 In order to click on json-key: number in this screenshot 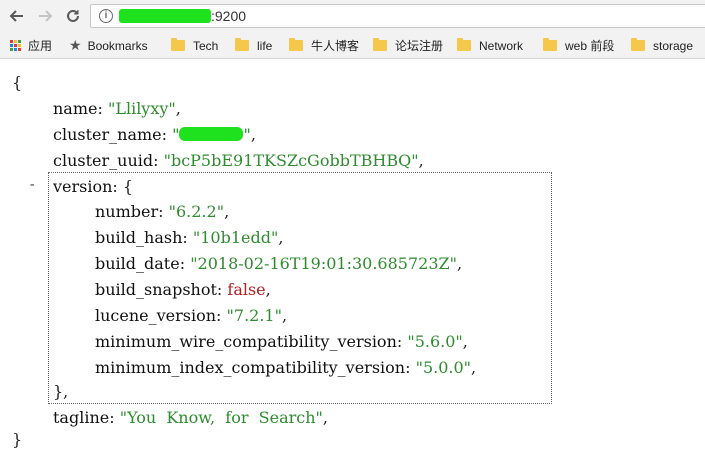, I will do `click(127, 211)`.